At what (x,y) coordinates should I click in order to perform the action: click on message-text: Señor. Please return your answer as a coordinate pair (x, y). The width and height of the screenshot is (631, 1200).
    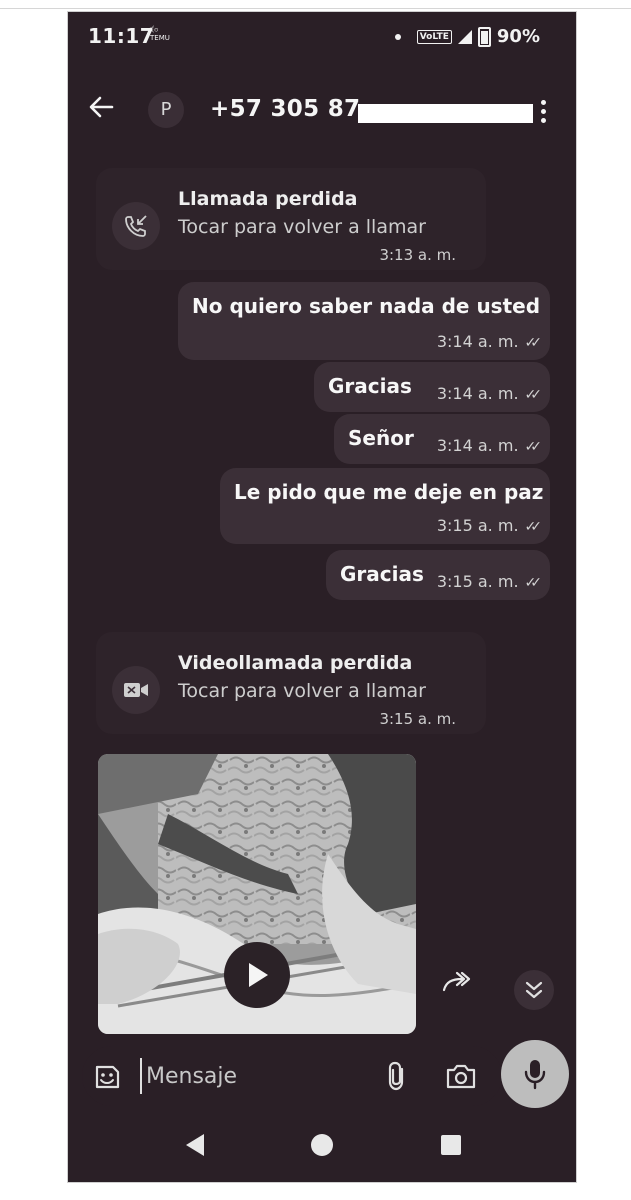
    Looking at the image, I should click on (381, 438).